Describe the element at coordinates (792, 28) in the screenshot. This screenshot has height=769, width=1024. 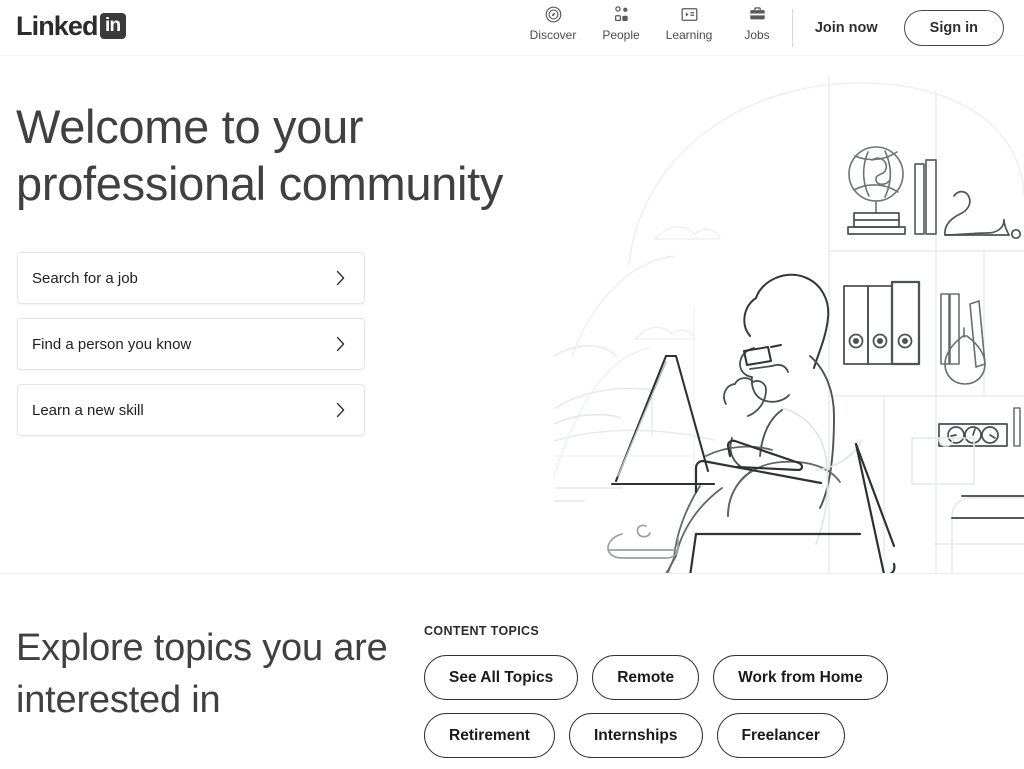
I see `header-divider` at that location.